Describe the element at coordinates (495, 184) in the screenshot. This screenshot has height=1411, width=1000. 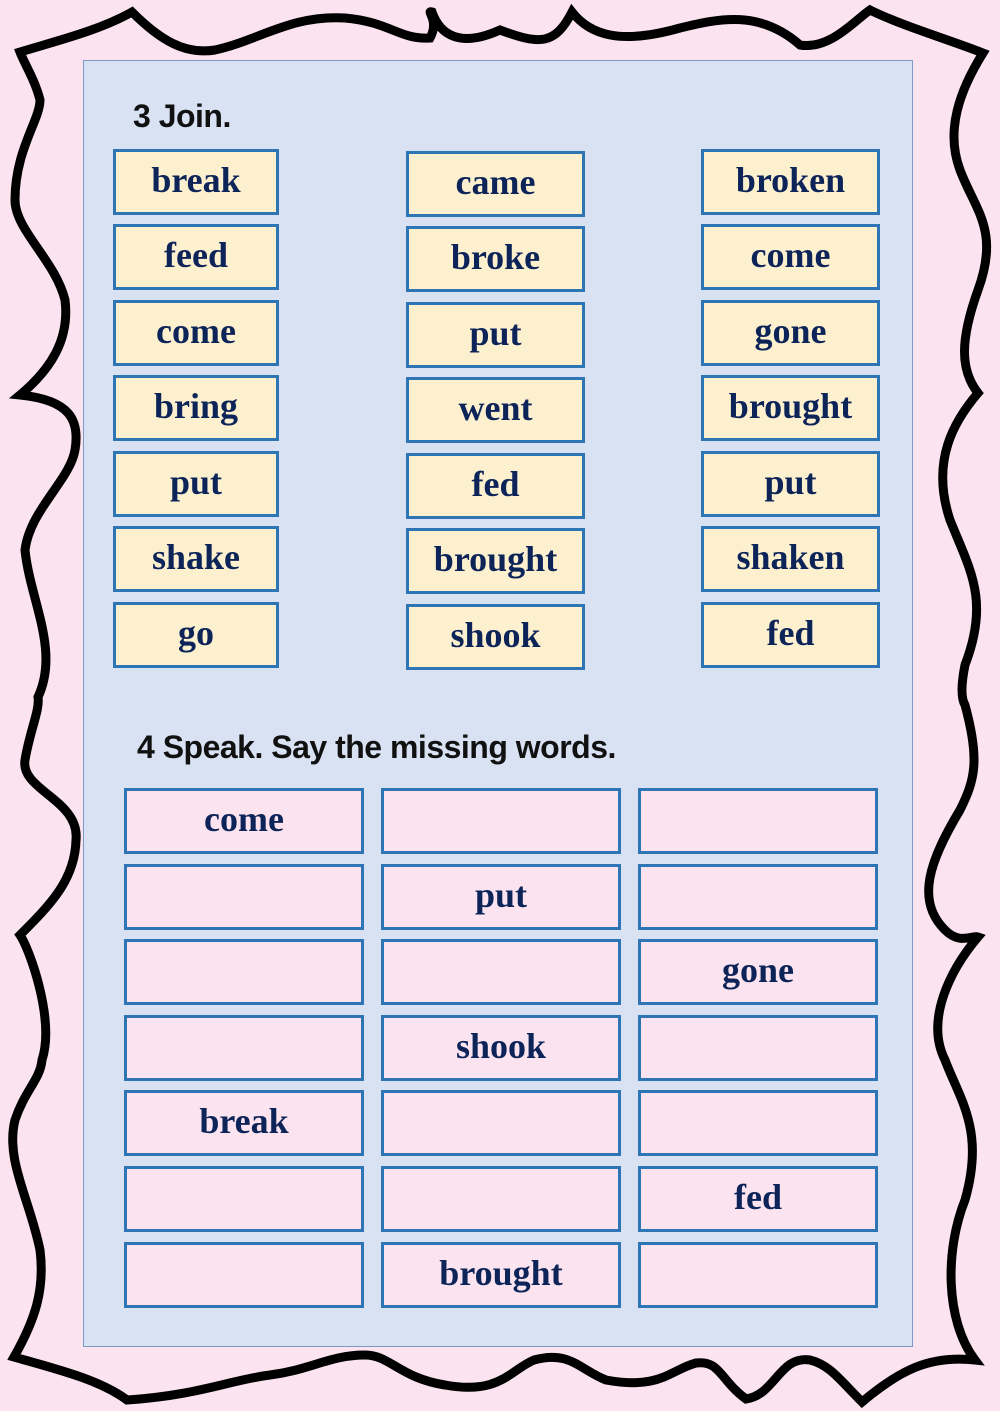
I see `word-box-col2-row1: came` at that location.